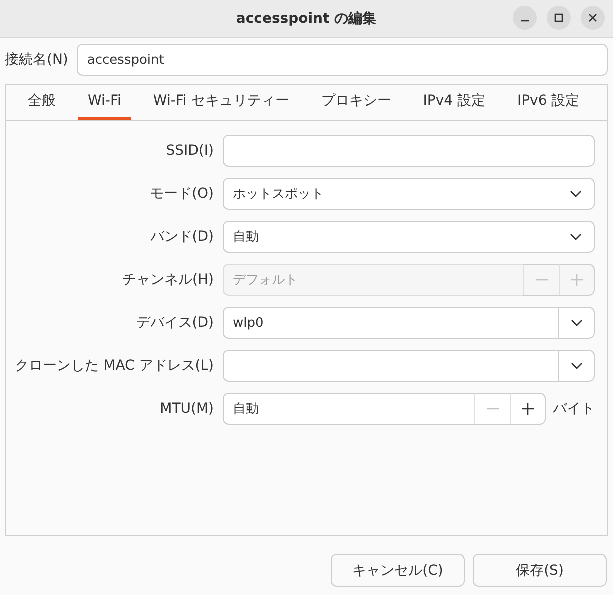 The image size is (613, 595). What do you see at coordinates (525, 21) in the screenshot?
I see `minimize-icon` at bounding box center [525, 21].